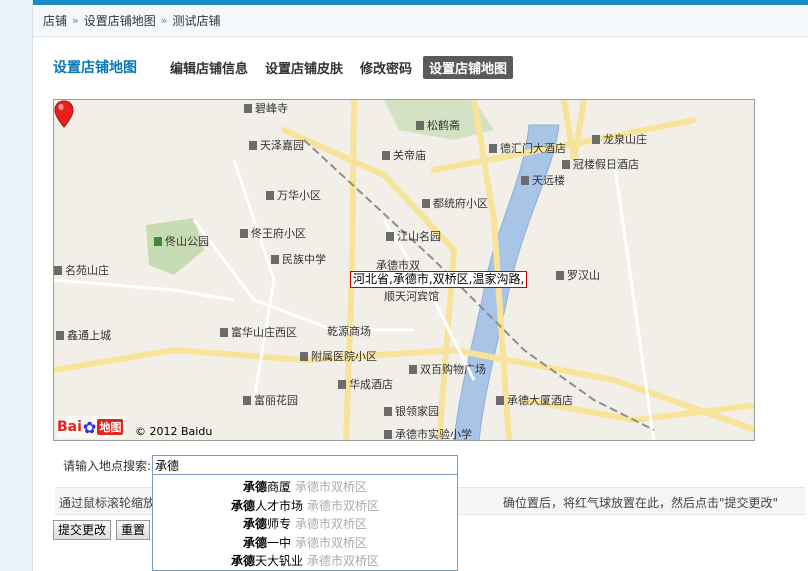 The width and height of the screenshot is (808, 571). I want to click on poi-jiangshan: 江山名园, so click(413, 236).